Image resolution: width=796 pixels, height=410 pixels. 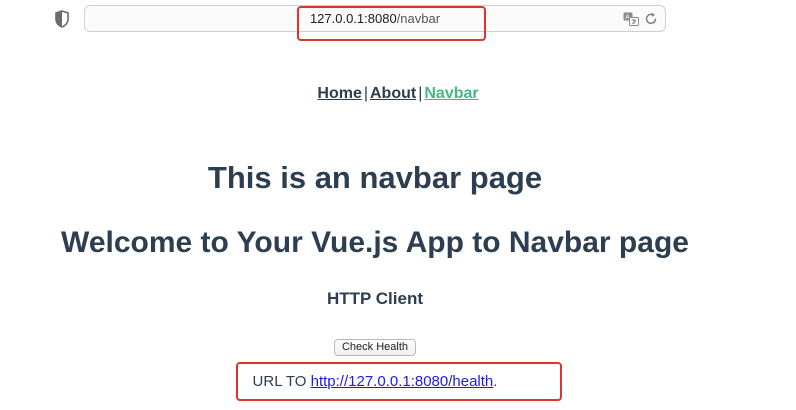 What do you see at coordinates (281, 381) in the screenshot?
I see `url-prefix: URL TO` at bounding box center [281, 381].